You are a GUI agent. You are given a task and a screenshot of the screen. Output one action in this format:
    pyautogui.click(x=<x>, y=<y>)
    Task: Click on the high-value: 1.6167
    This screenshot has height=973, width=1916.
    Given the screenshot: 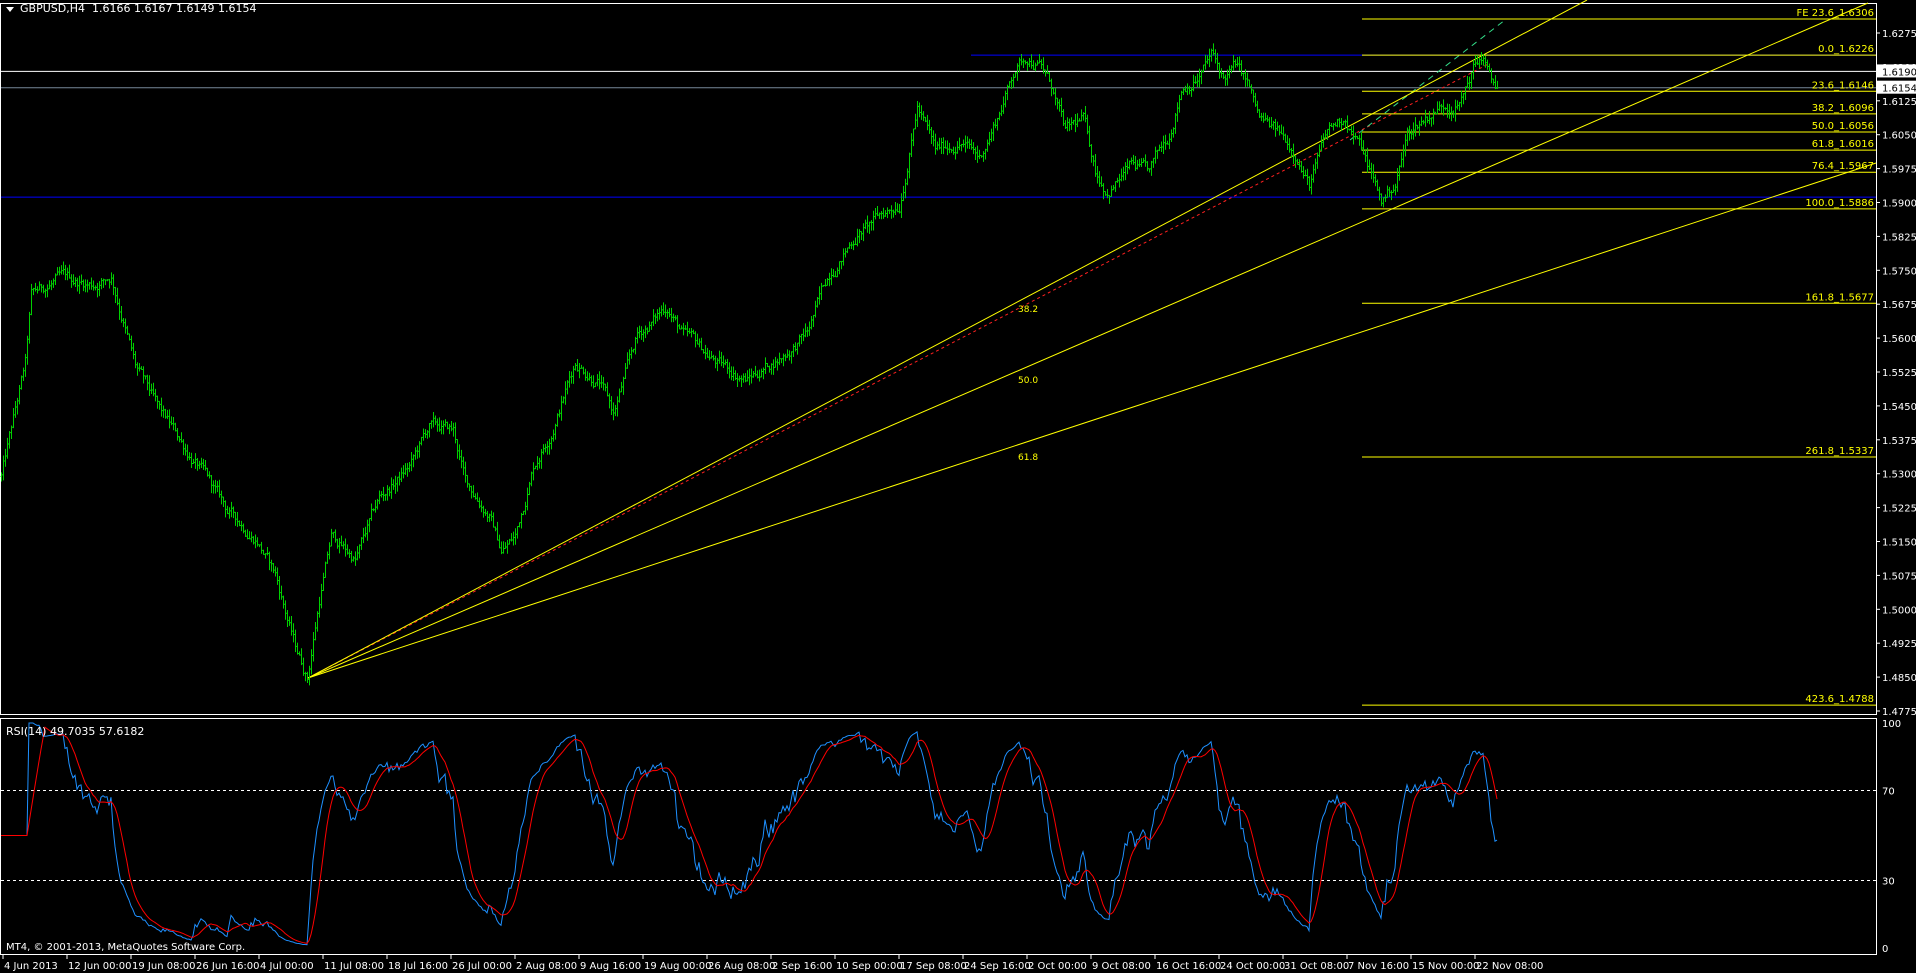 What is the action you would take?
    pyautogui.click(x=153, y=8)
    